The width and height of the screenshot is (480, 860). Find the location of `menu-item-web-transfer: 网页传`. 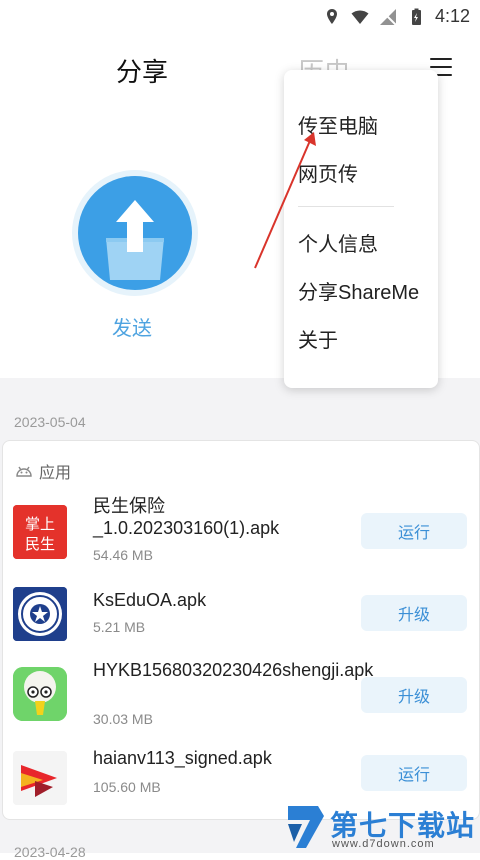

menu-item-web-transfer: 网页传 is located at coordinates (328, 172).